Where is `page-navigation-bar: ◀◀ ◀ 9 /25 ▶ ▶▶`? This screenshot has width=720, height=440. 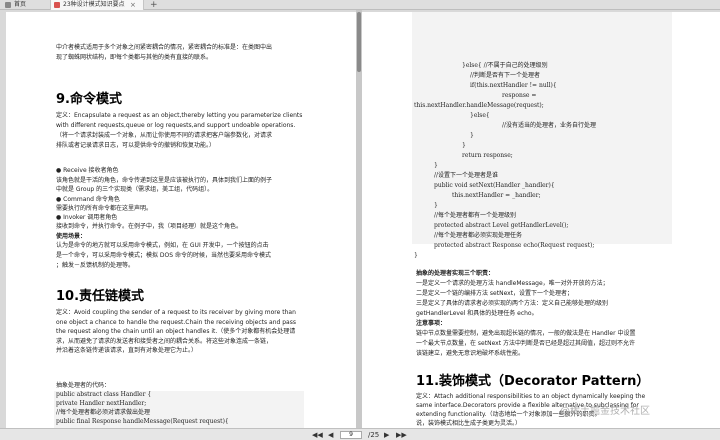 page-navigation-bar: ◀◀ ◀ 9 /25 ▶ ▶▶ is located at coordinates (360, 434).